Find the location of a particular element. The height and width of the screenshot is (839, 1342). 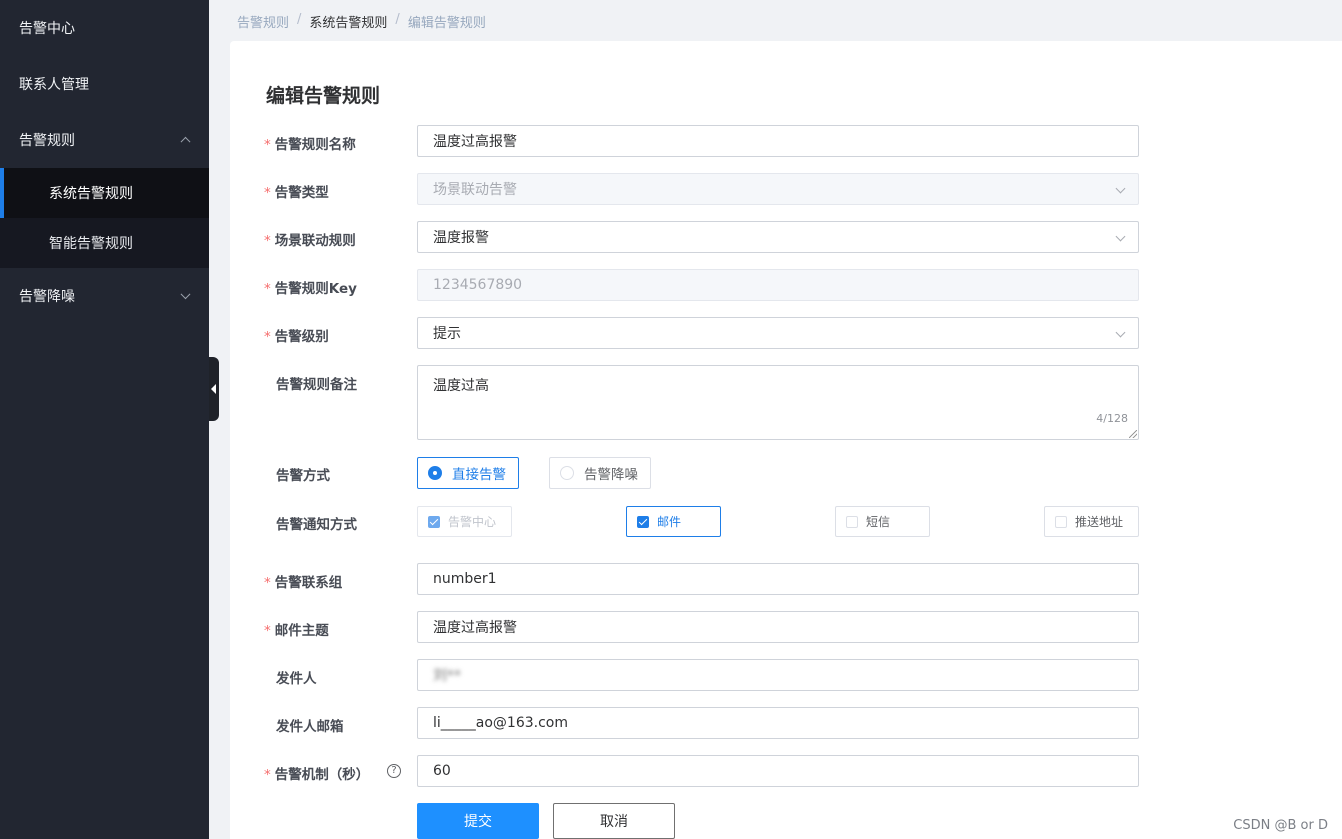

remark-label: 告警规则备注 is located at coordinates (316, 385).